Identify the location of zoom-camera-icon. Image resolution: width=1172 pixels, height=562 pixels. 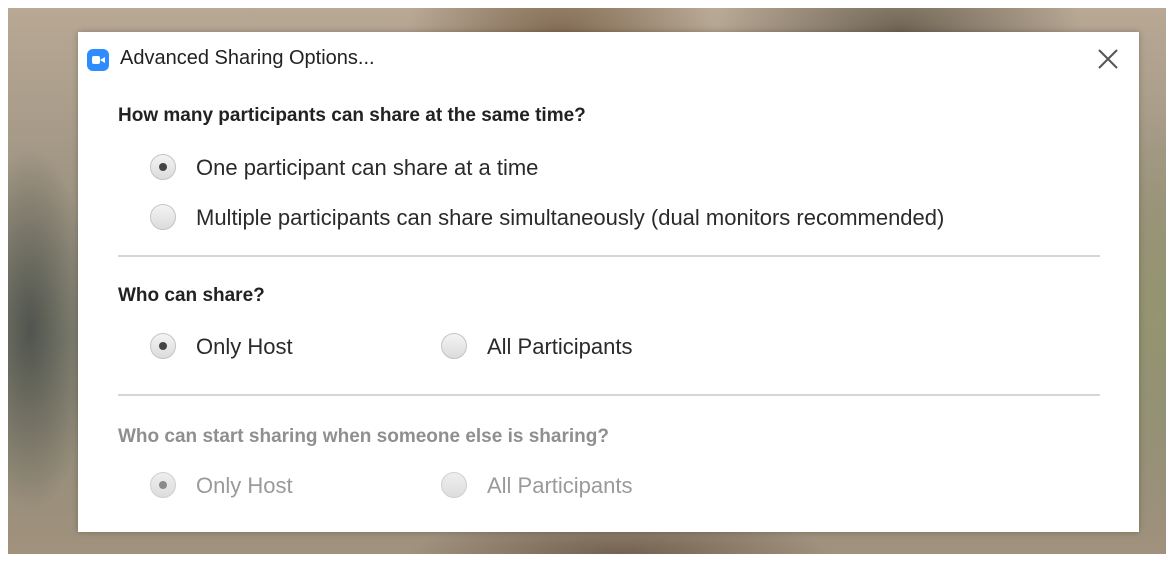
(98, 60).